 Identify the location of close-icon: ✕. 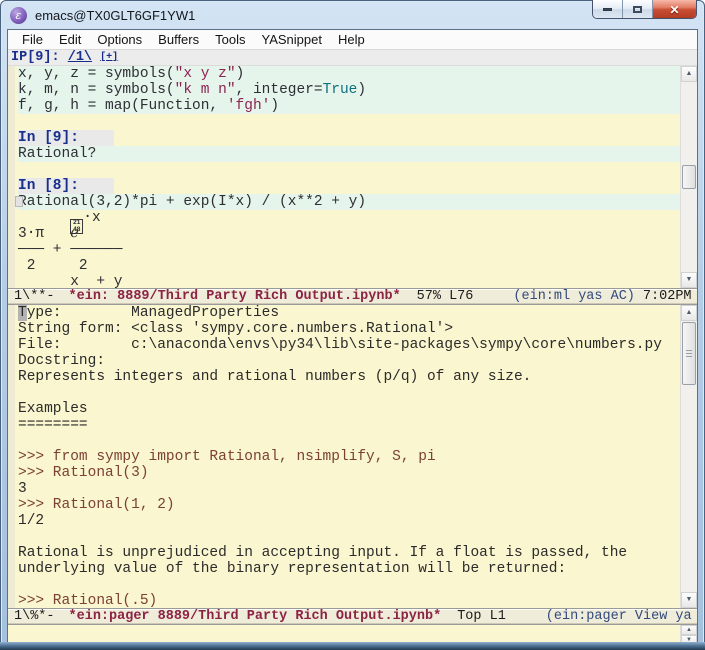
(674, 9).